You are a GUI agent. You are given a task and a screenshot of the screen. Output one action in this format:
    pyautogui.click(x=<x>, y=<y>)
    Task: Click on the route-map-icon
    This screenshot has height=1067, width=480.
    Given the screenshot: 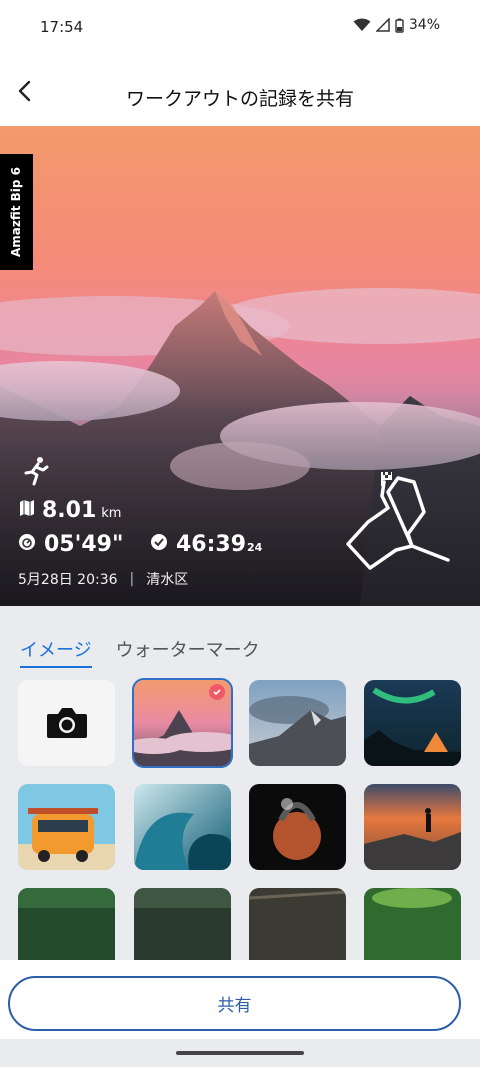 What is the action you would take?
    pyautogui.click(x=398, y=521)
    